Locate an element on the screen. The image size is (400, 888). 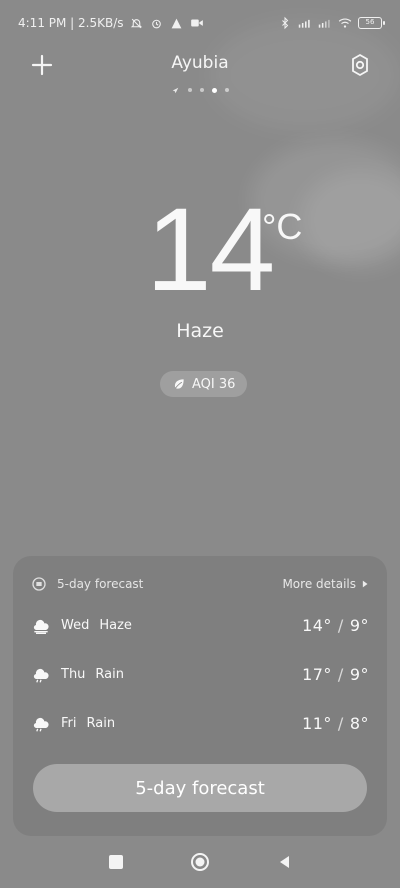
five-day-forecast-button: 5-day forecast is located at coordinates (200, 788).